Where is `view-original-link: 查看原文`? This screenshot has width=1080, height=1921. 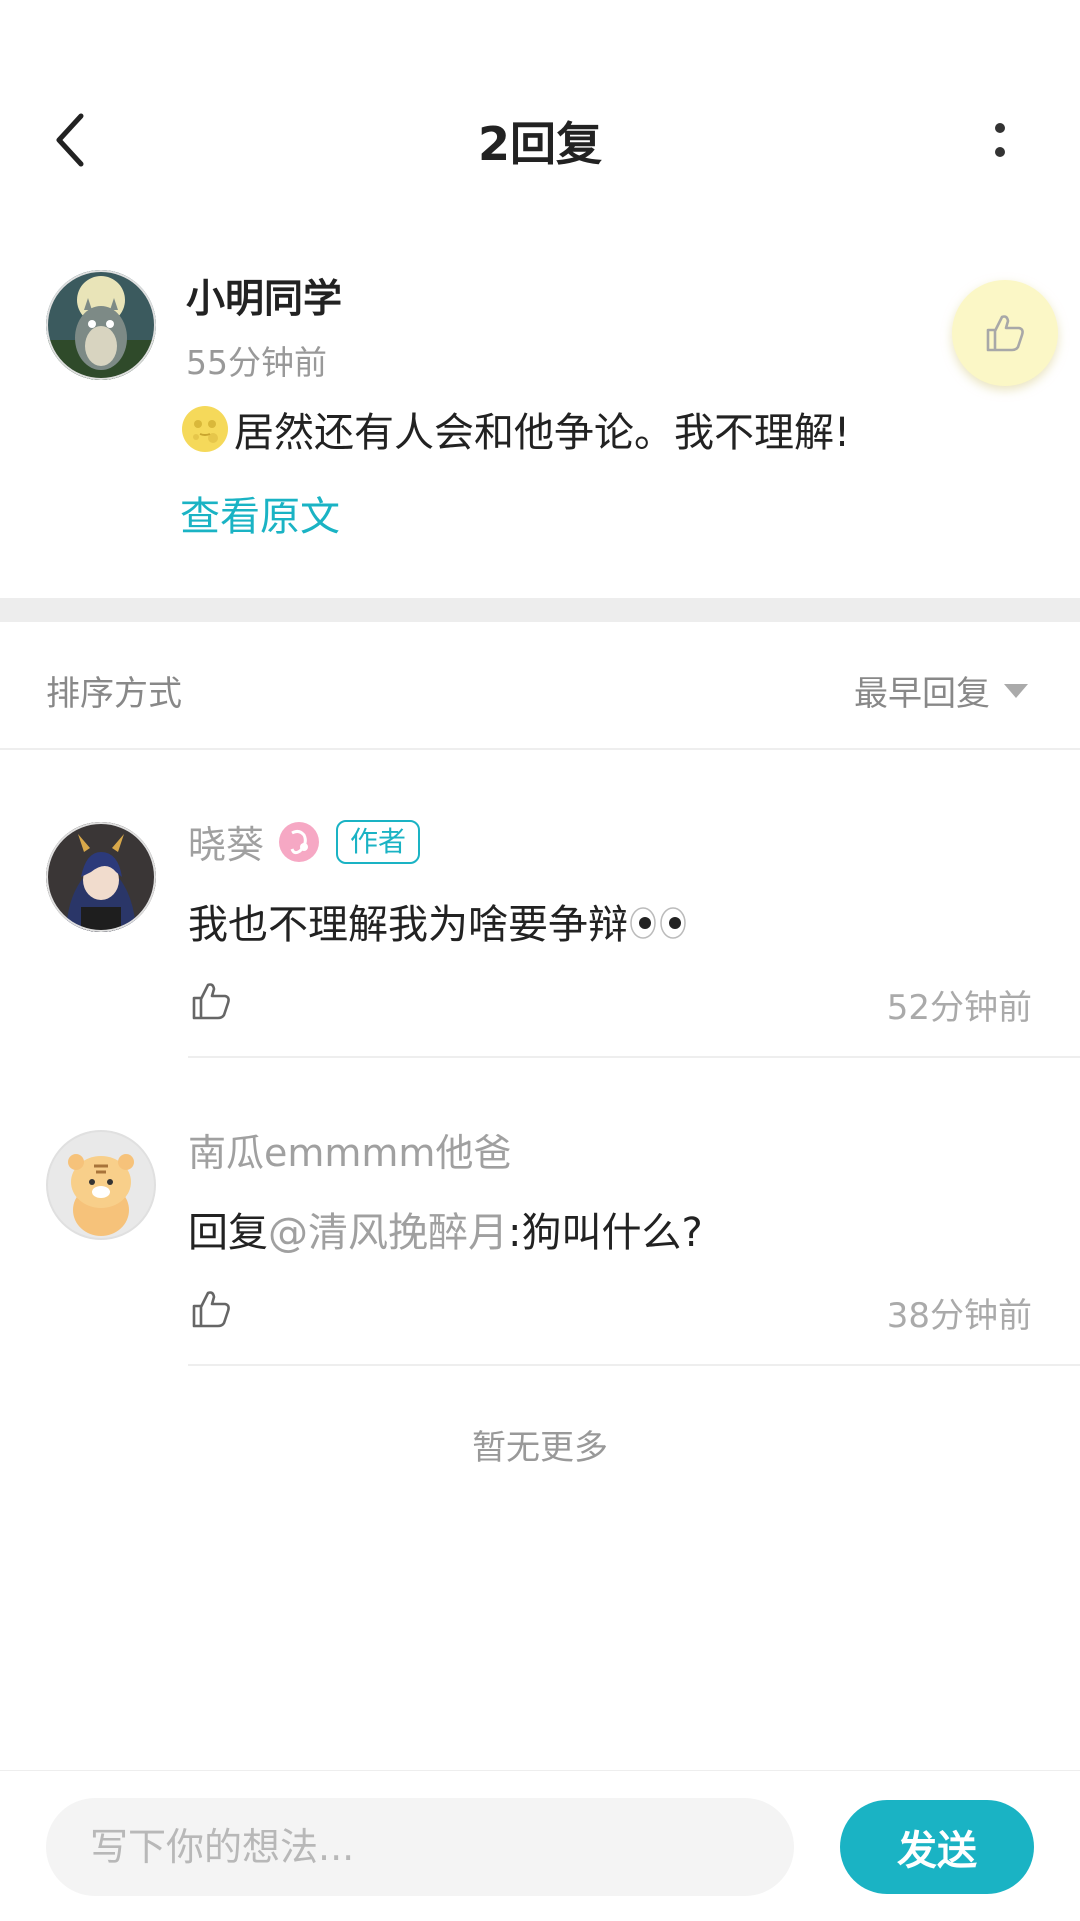 view-original-link: 查看原文 is located at coordinates (260, 513).